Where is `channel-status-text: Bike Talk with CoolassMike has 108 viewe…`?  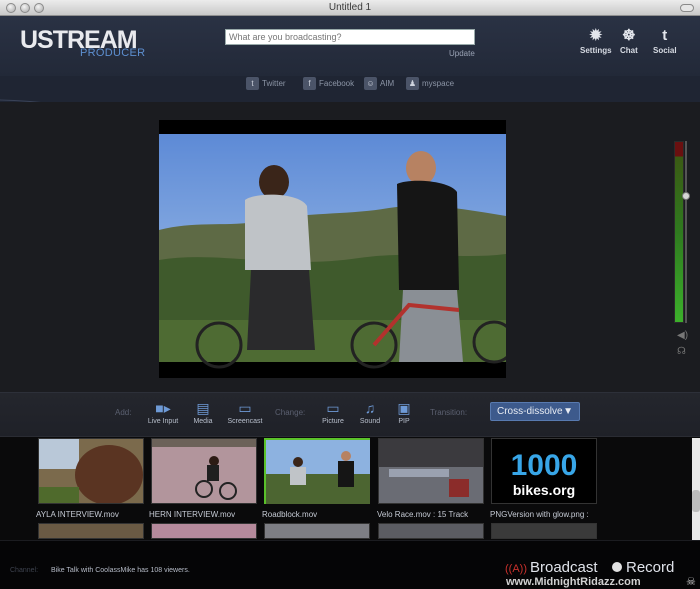 channel-status-text: Bike Talk with CoolassMike has 108 viewe… is located at coordinates (120, 570).